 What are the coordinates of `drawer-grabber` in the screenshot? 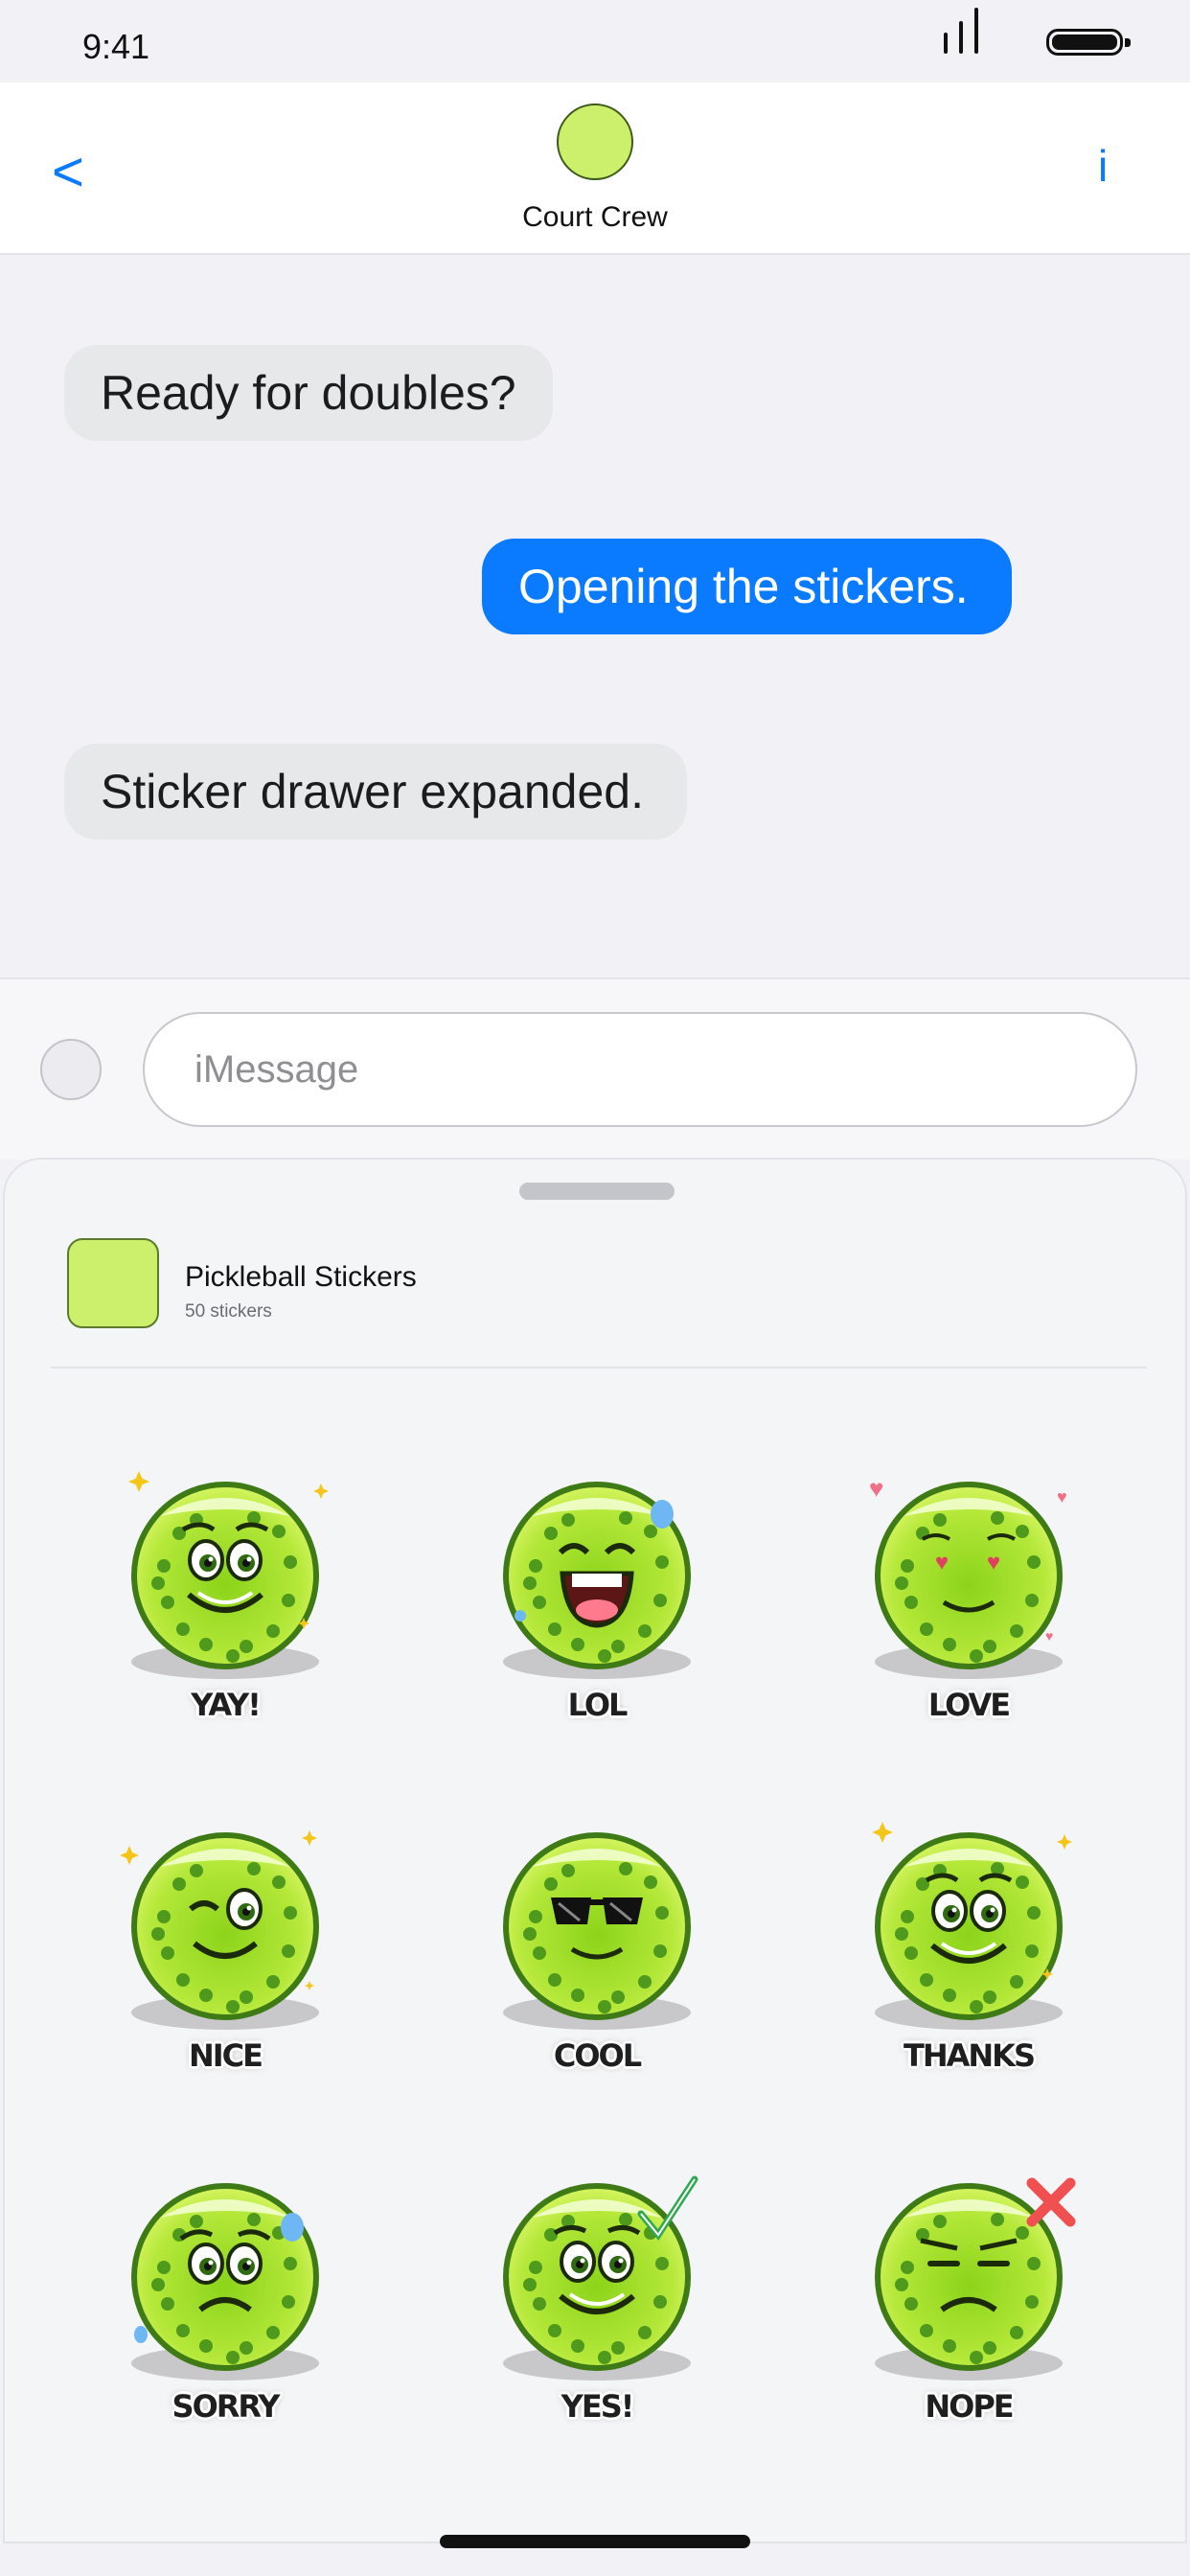 It's located at (597, 1191).